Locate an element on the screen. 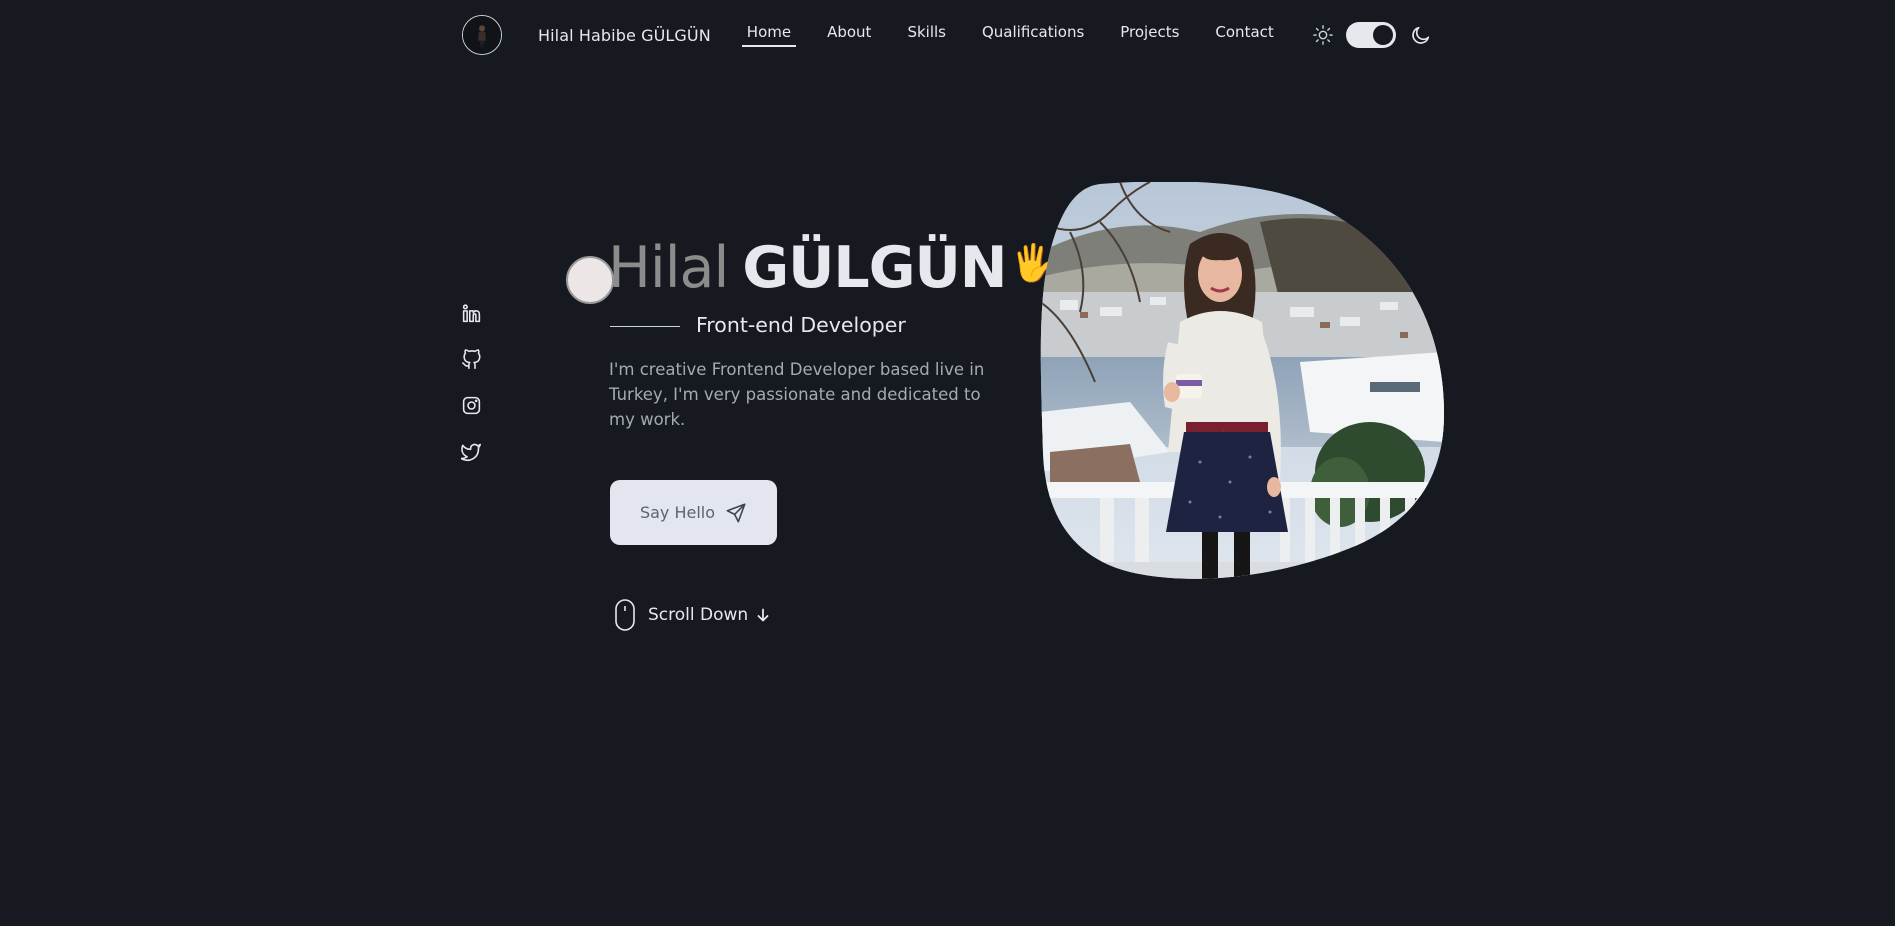 The image size is (1895, 926). hero-subtitle: Front-end Developer is located at coordinates (801, 325).